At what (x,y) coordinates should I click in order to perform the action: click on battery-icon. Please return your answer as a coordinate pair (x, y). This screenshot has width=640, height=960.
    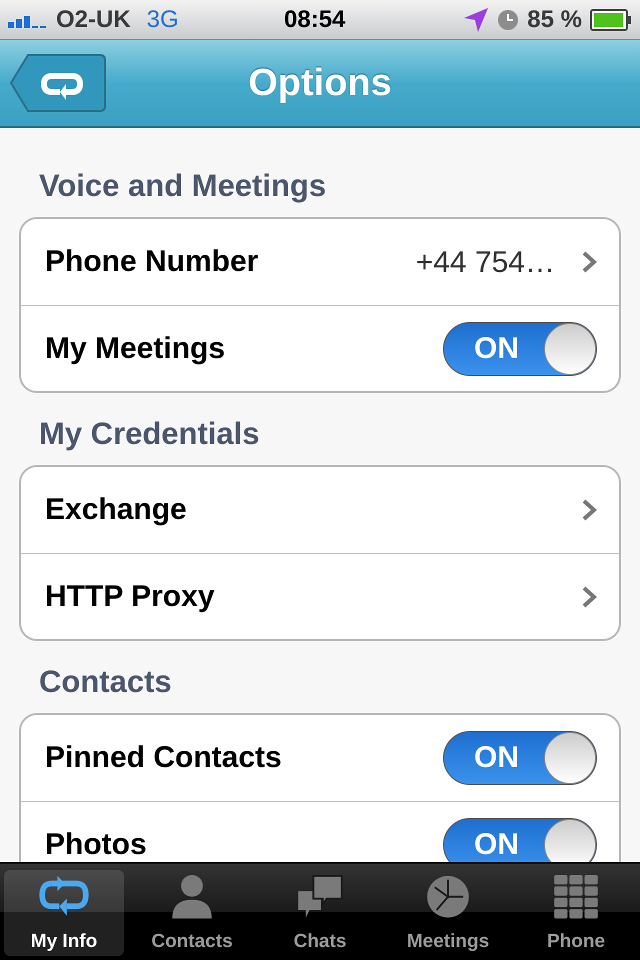
    Looking at the image, I should click on (611, 19).